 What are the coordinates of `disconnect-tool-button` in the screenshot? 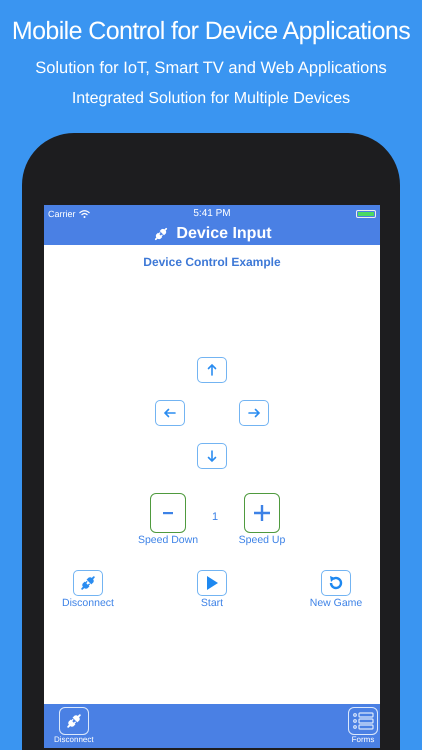 It's located at (73, 721).